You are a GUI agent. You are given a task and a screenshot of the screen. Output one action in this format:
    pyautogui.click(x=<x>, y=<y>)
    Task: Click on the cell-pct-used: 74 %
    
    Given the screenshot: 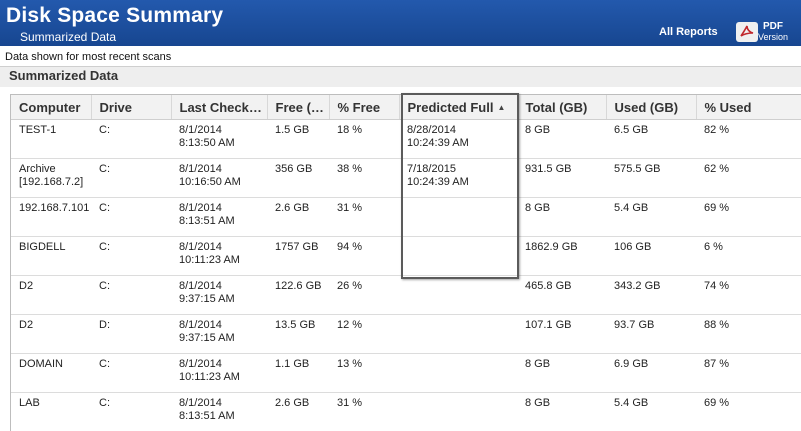 What is the action you would take?
    pyautogui.click(x=748, y=295)
    